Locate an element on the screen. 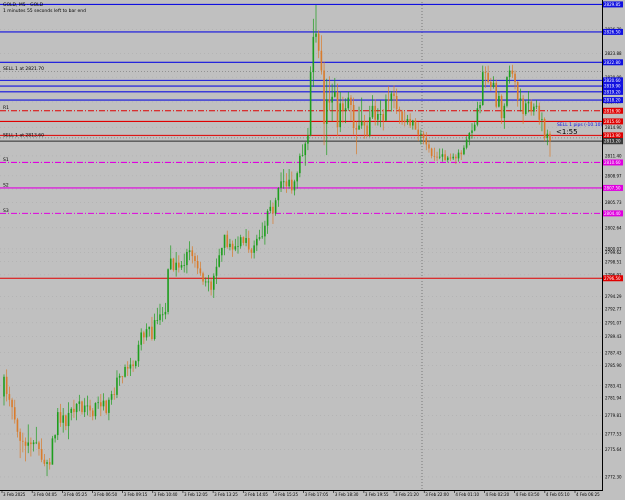 The width and height of the screenshot is (625, 500). price-badge-text: 2818.20 is located at coordinates (612, 100).